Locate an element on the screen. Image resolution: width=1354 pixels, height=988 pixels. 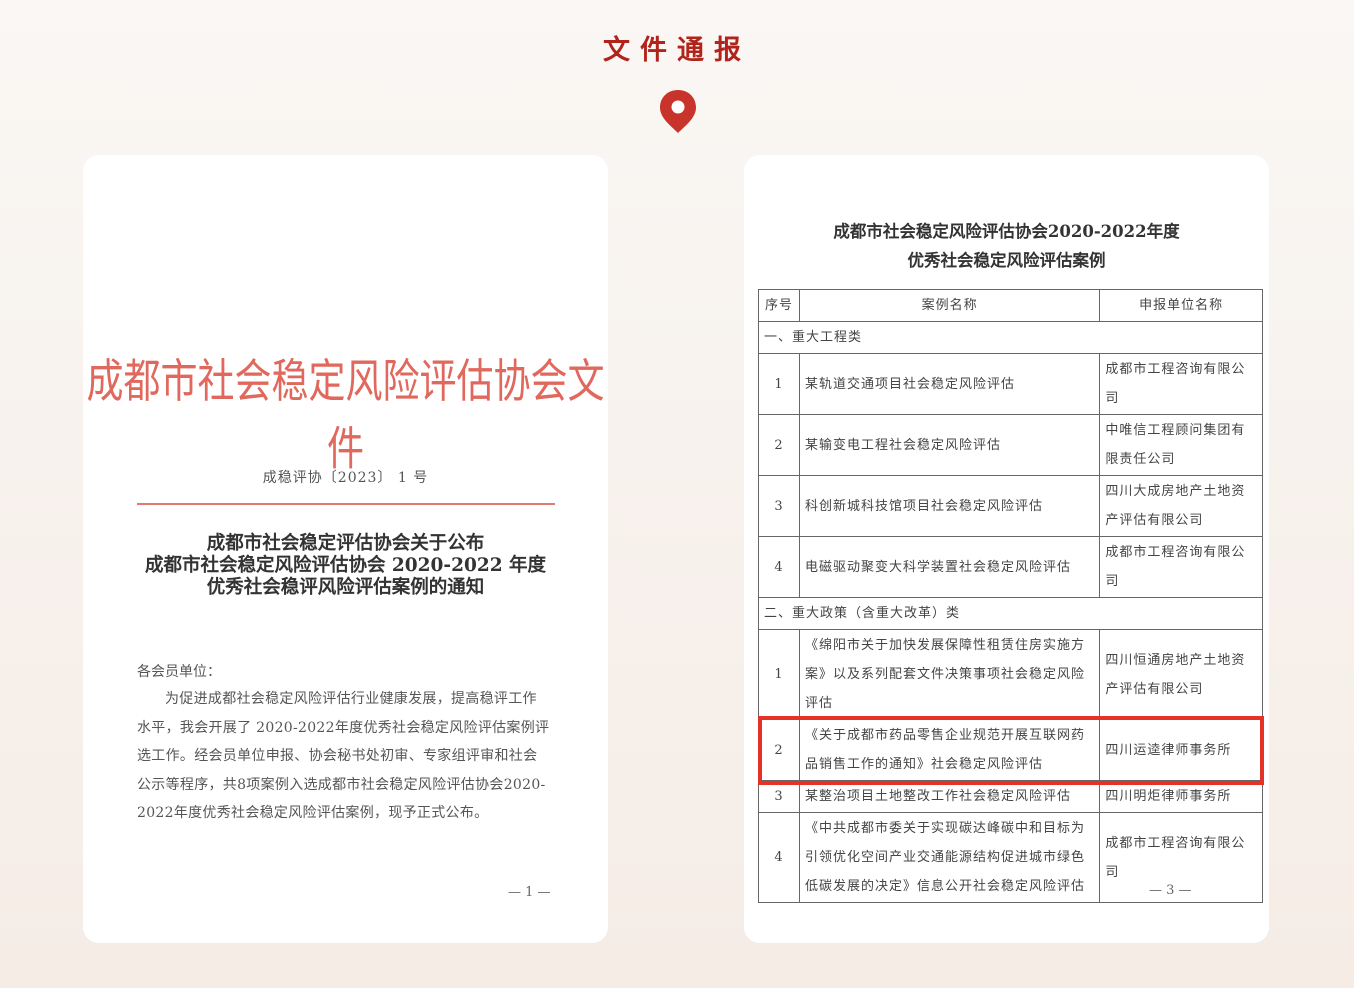
table-row: 2 某输变电工程社会稳定风险评估 中唯信工程顾问集团有限责任公司 is located at coordinates (1010, 445).